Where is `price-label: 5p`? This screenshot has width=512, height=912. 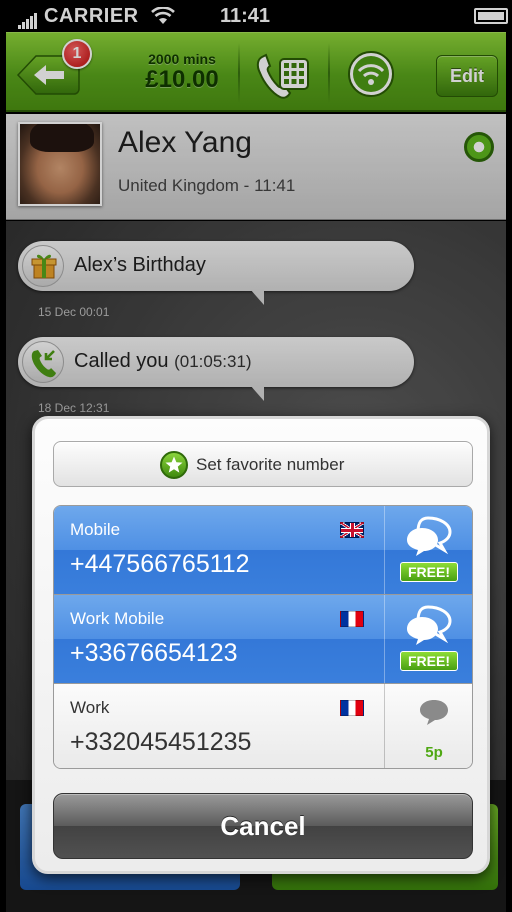
price-label: 5p is located at coordinates (434, 752).